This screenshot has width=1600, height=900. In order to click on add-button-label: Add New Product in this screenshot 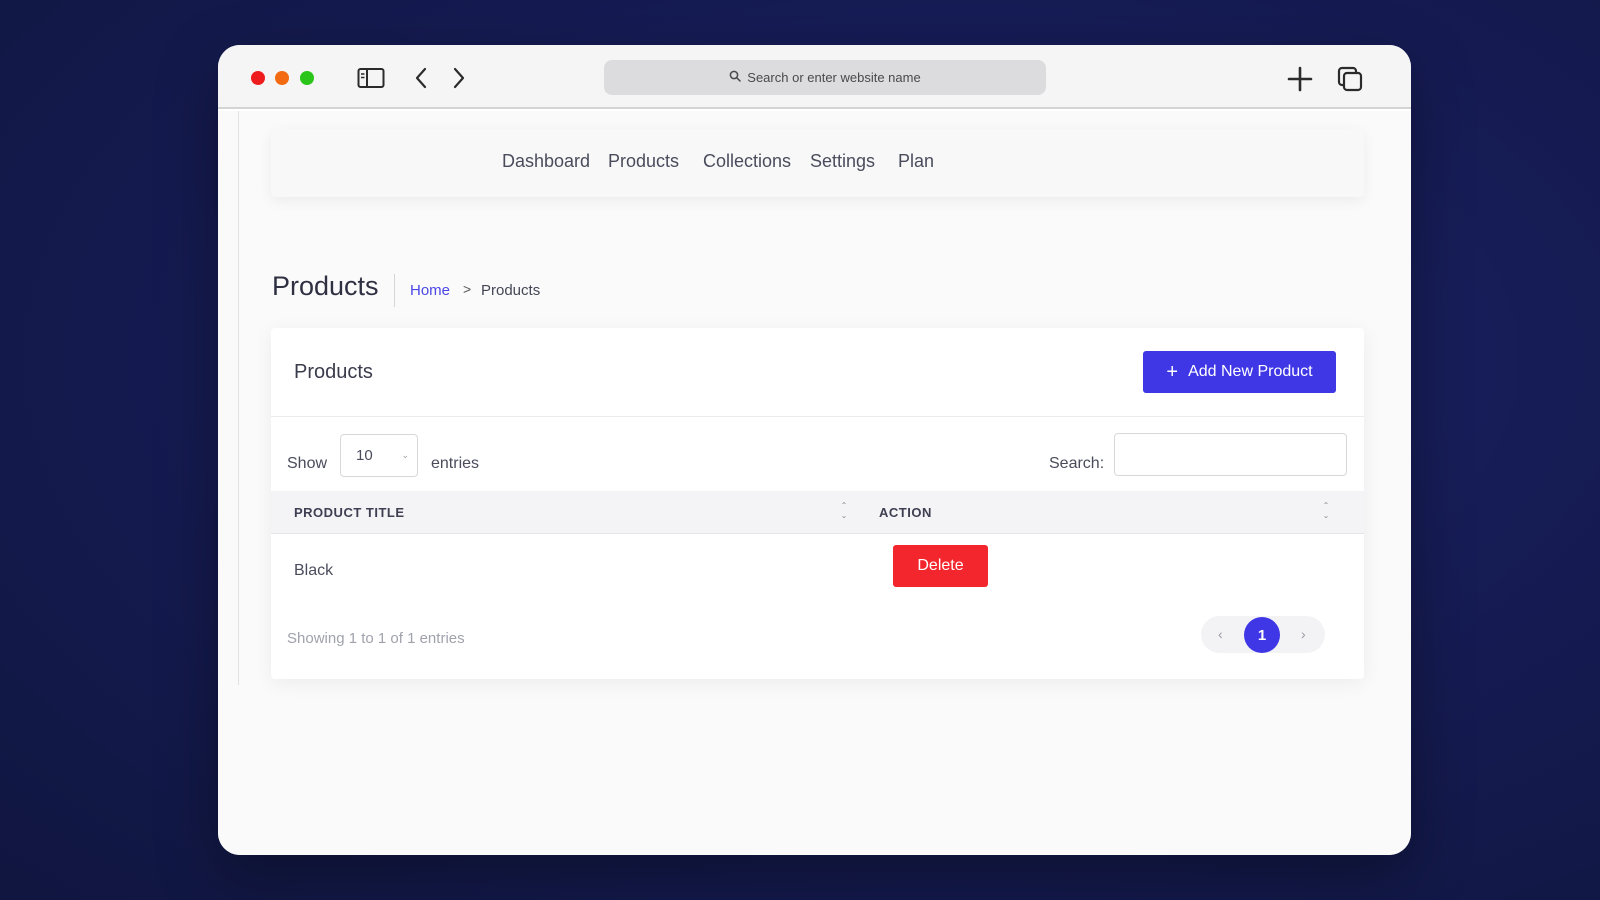, I will do `click(1250, 371)`.